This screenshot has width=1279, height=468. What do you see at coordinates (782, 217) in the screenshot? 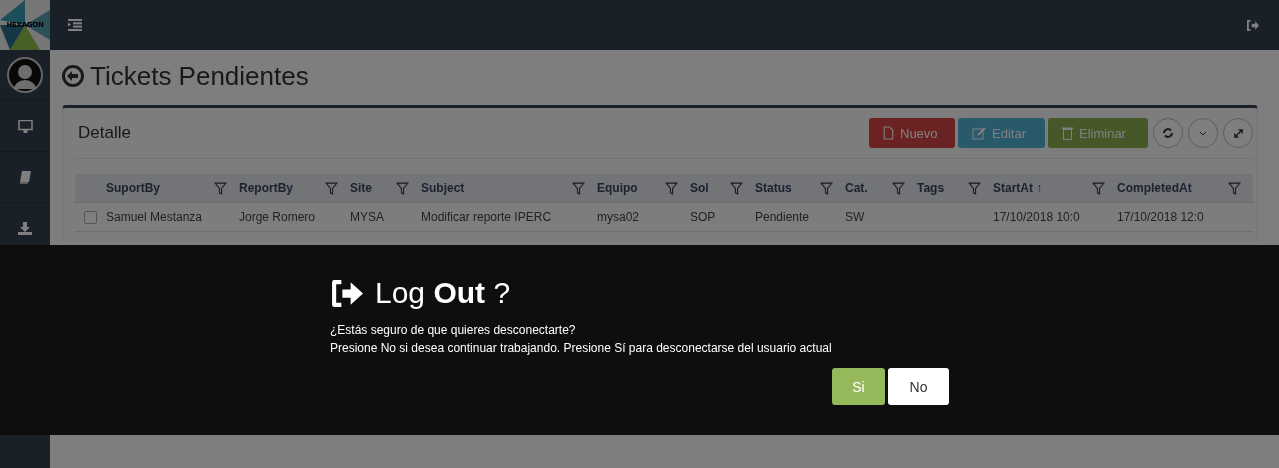
I see `table-cell: Pendiente` at bounding box center [782, 217].